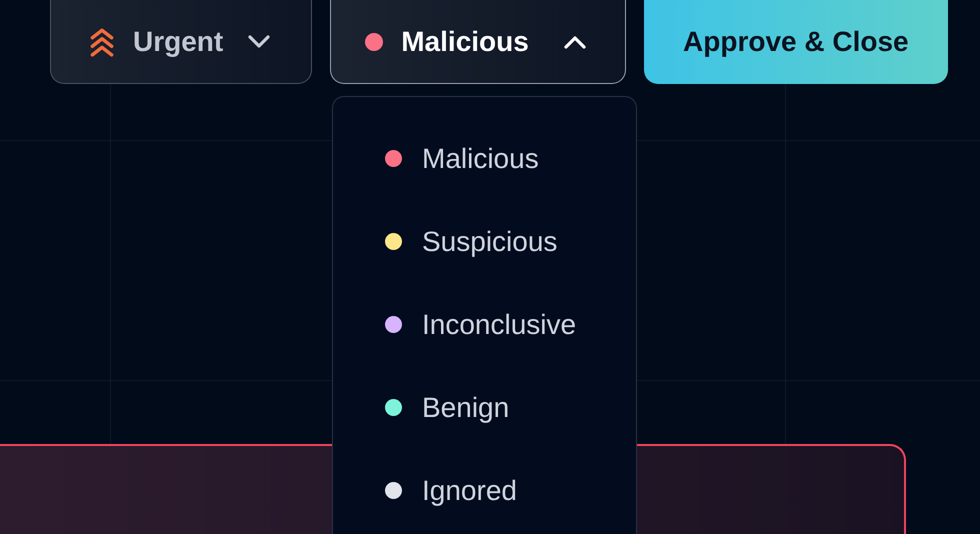  I want to click on approve-close-button: Approve & Close, so click(796, 42).